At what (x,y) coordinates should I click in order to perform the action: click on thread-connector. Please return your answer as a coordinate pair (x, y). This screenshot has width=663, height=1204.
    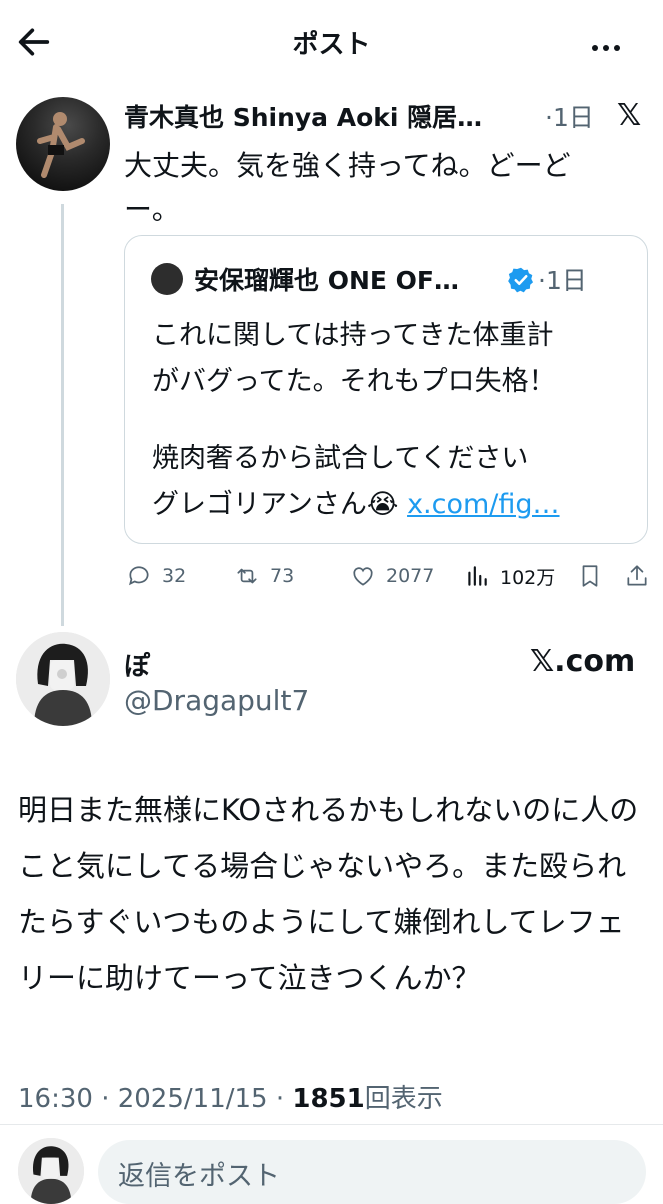
    Looking at the image, I should click on (62, 415).